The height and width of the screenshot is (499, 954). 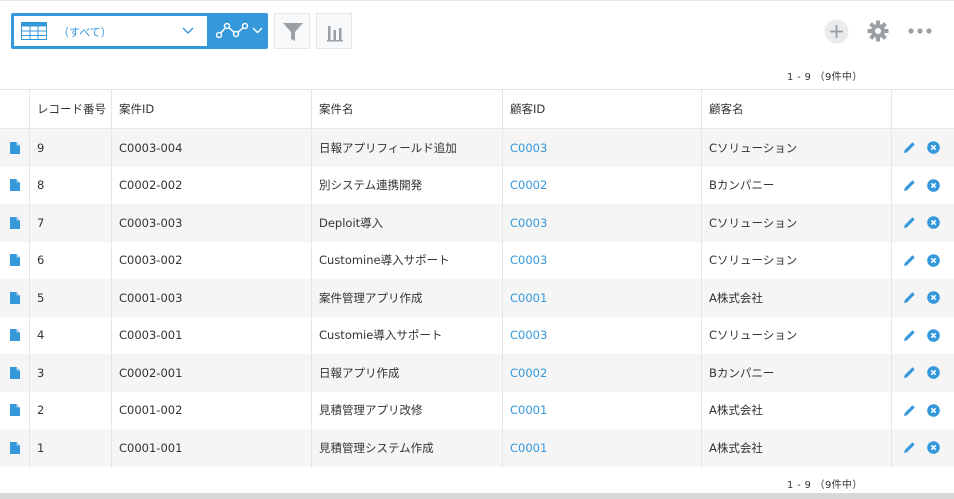 I want to click on table-row: 9 C0003-004 日報アプリフィールド追加 C0003 Cソリューション, so click(x=477, y=148).